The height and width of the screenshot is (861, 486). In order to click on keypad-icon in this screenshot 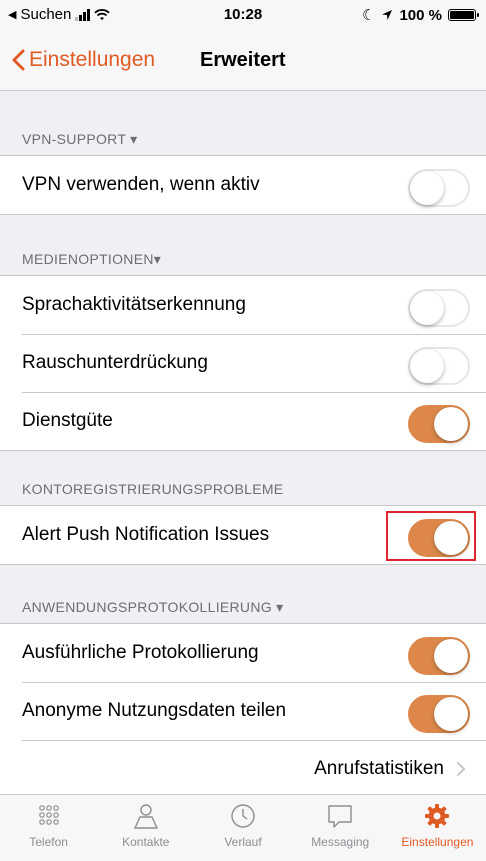, I will do `click(48, 815)`.